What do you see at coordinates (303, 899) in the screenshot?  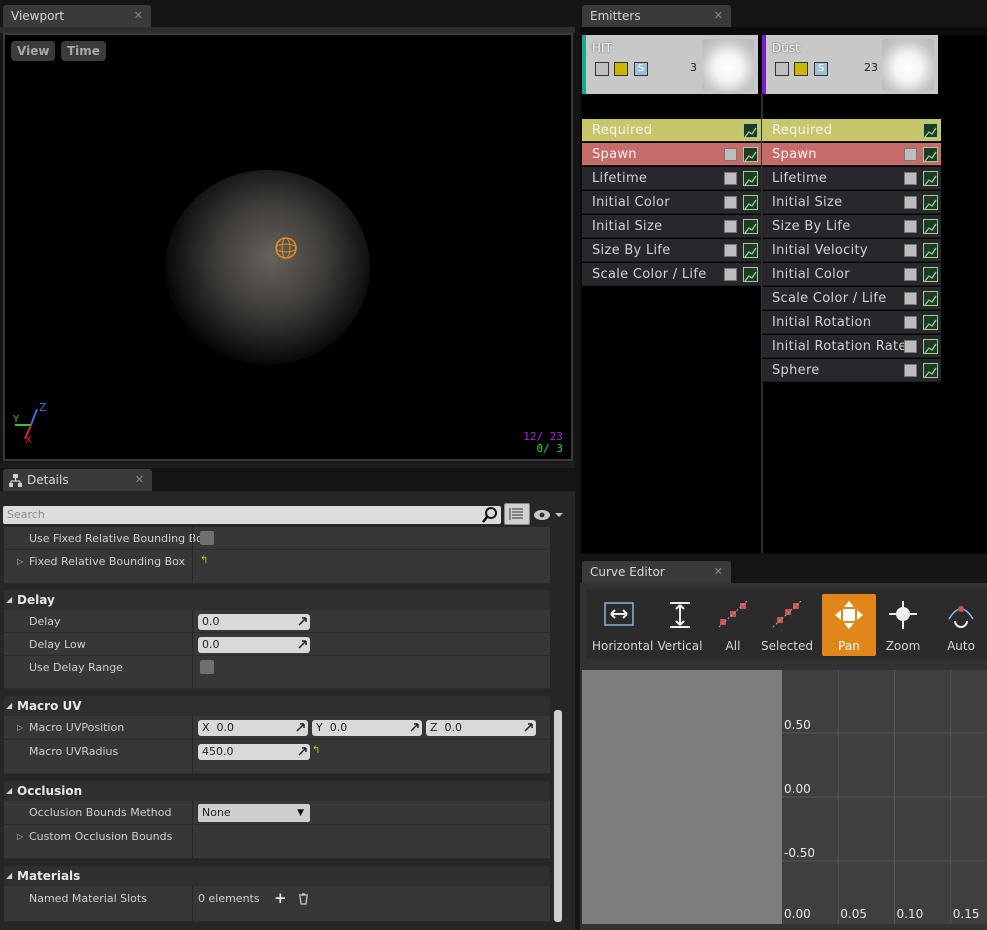 I see `trash-icon` at bounding box center [303, 899].